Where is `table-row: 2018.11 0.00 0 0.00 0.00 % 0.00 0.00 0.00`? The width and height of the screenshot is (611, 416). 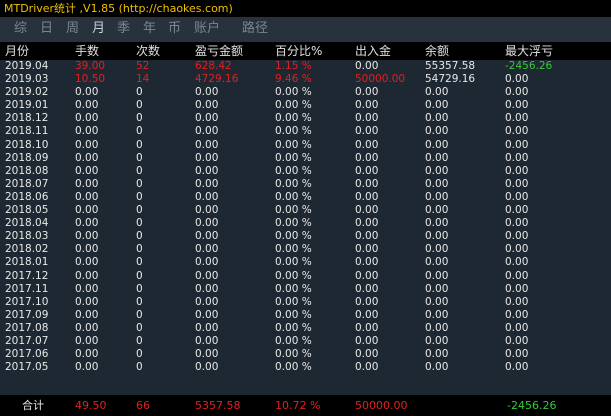 table-row: 2018.11 0.00 0 0.00 0.00 % 0.00 0.00 0.00 is located at coordinates (305, 131).